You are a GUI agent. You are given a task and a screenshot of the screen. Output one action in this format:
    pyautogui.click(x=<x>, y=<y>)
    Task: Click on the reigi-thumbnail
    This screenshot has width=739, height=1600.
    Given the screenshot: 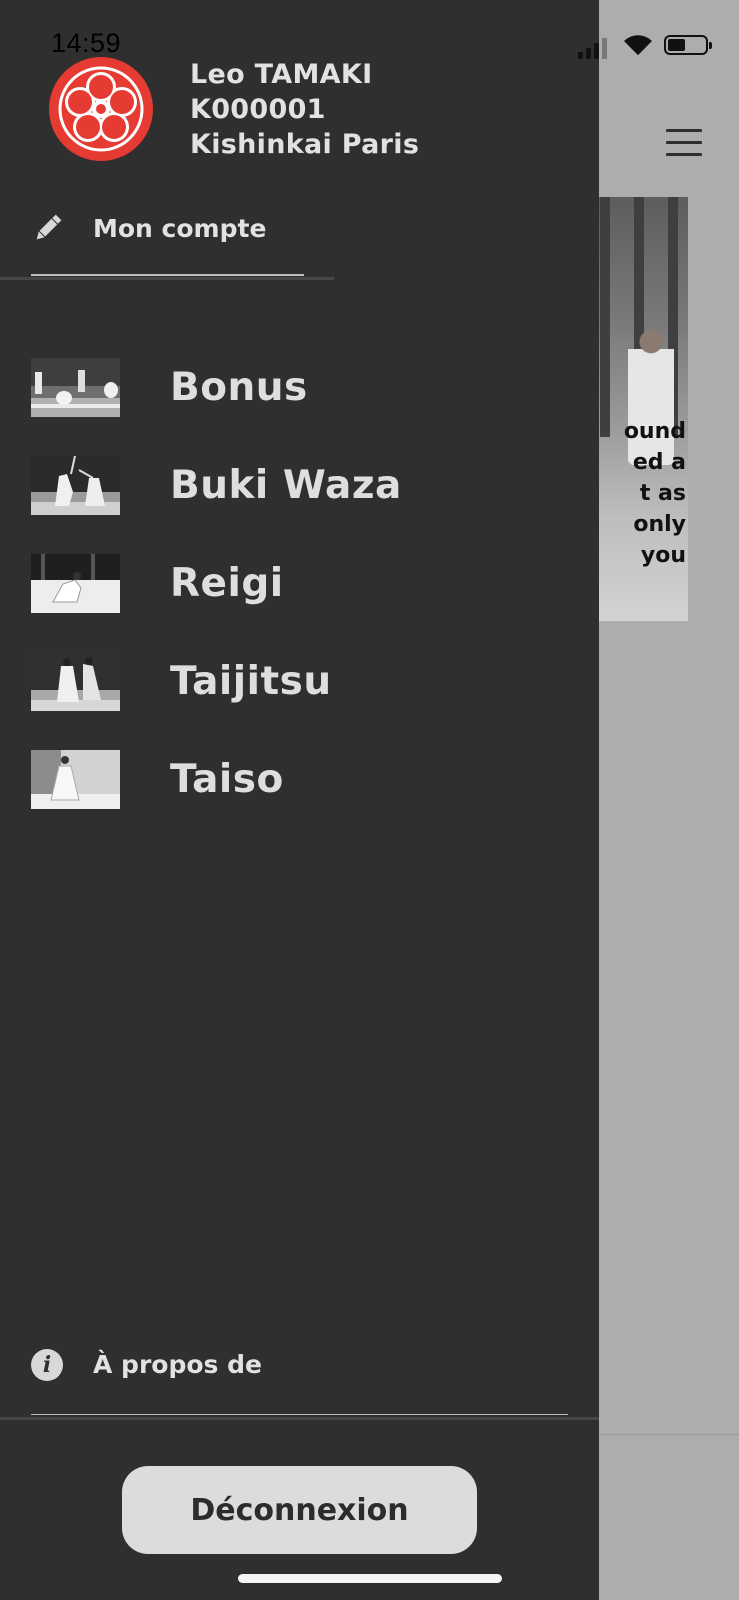 What is the action you would take?
    pyautogui.click(x=75, y=583)
    